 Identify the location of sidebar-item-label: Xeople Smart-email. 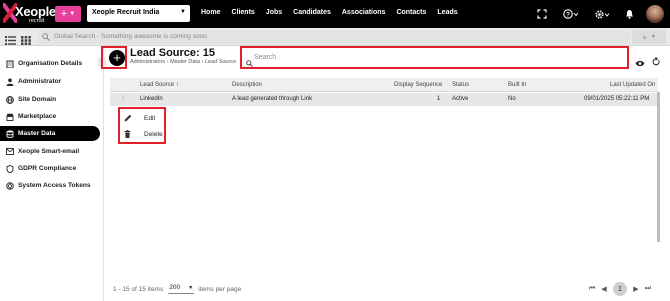
(49, 151).